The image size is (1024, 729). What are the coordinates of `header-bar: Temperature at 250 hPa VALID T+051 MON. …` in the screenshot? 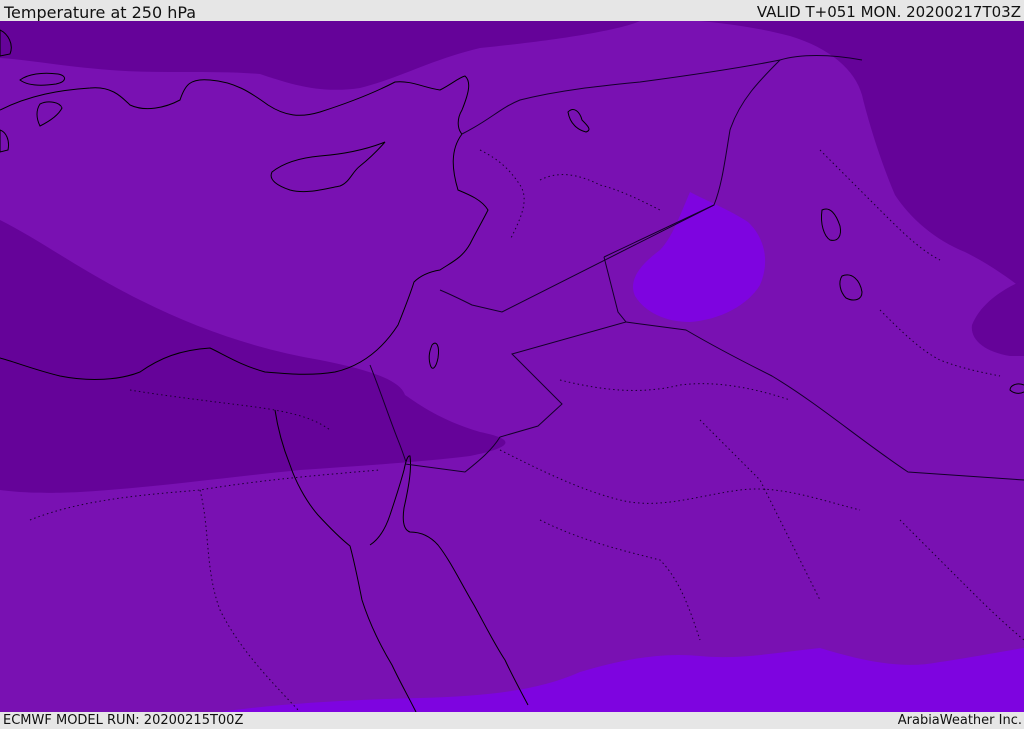 It's located at (512, 10).